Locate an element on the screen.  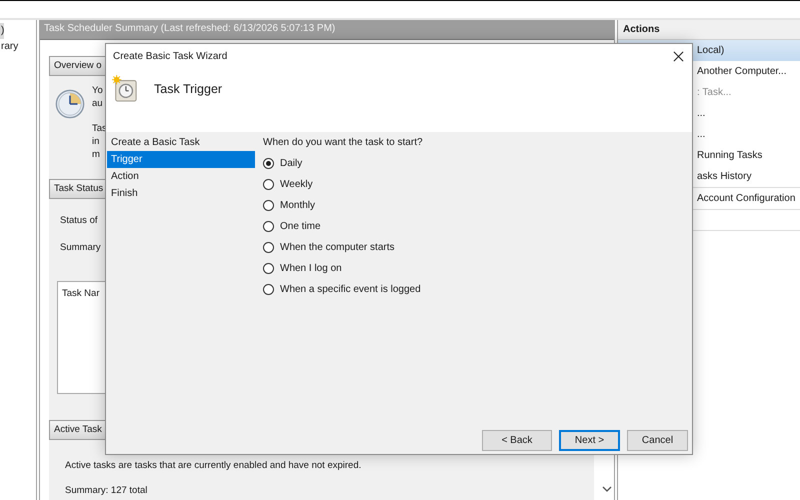
radio-label: When the computer starts is located at coordinates (337, 247).